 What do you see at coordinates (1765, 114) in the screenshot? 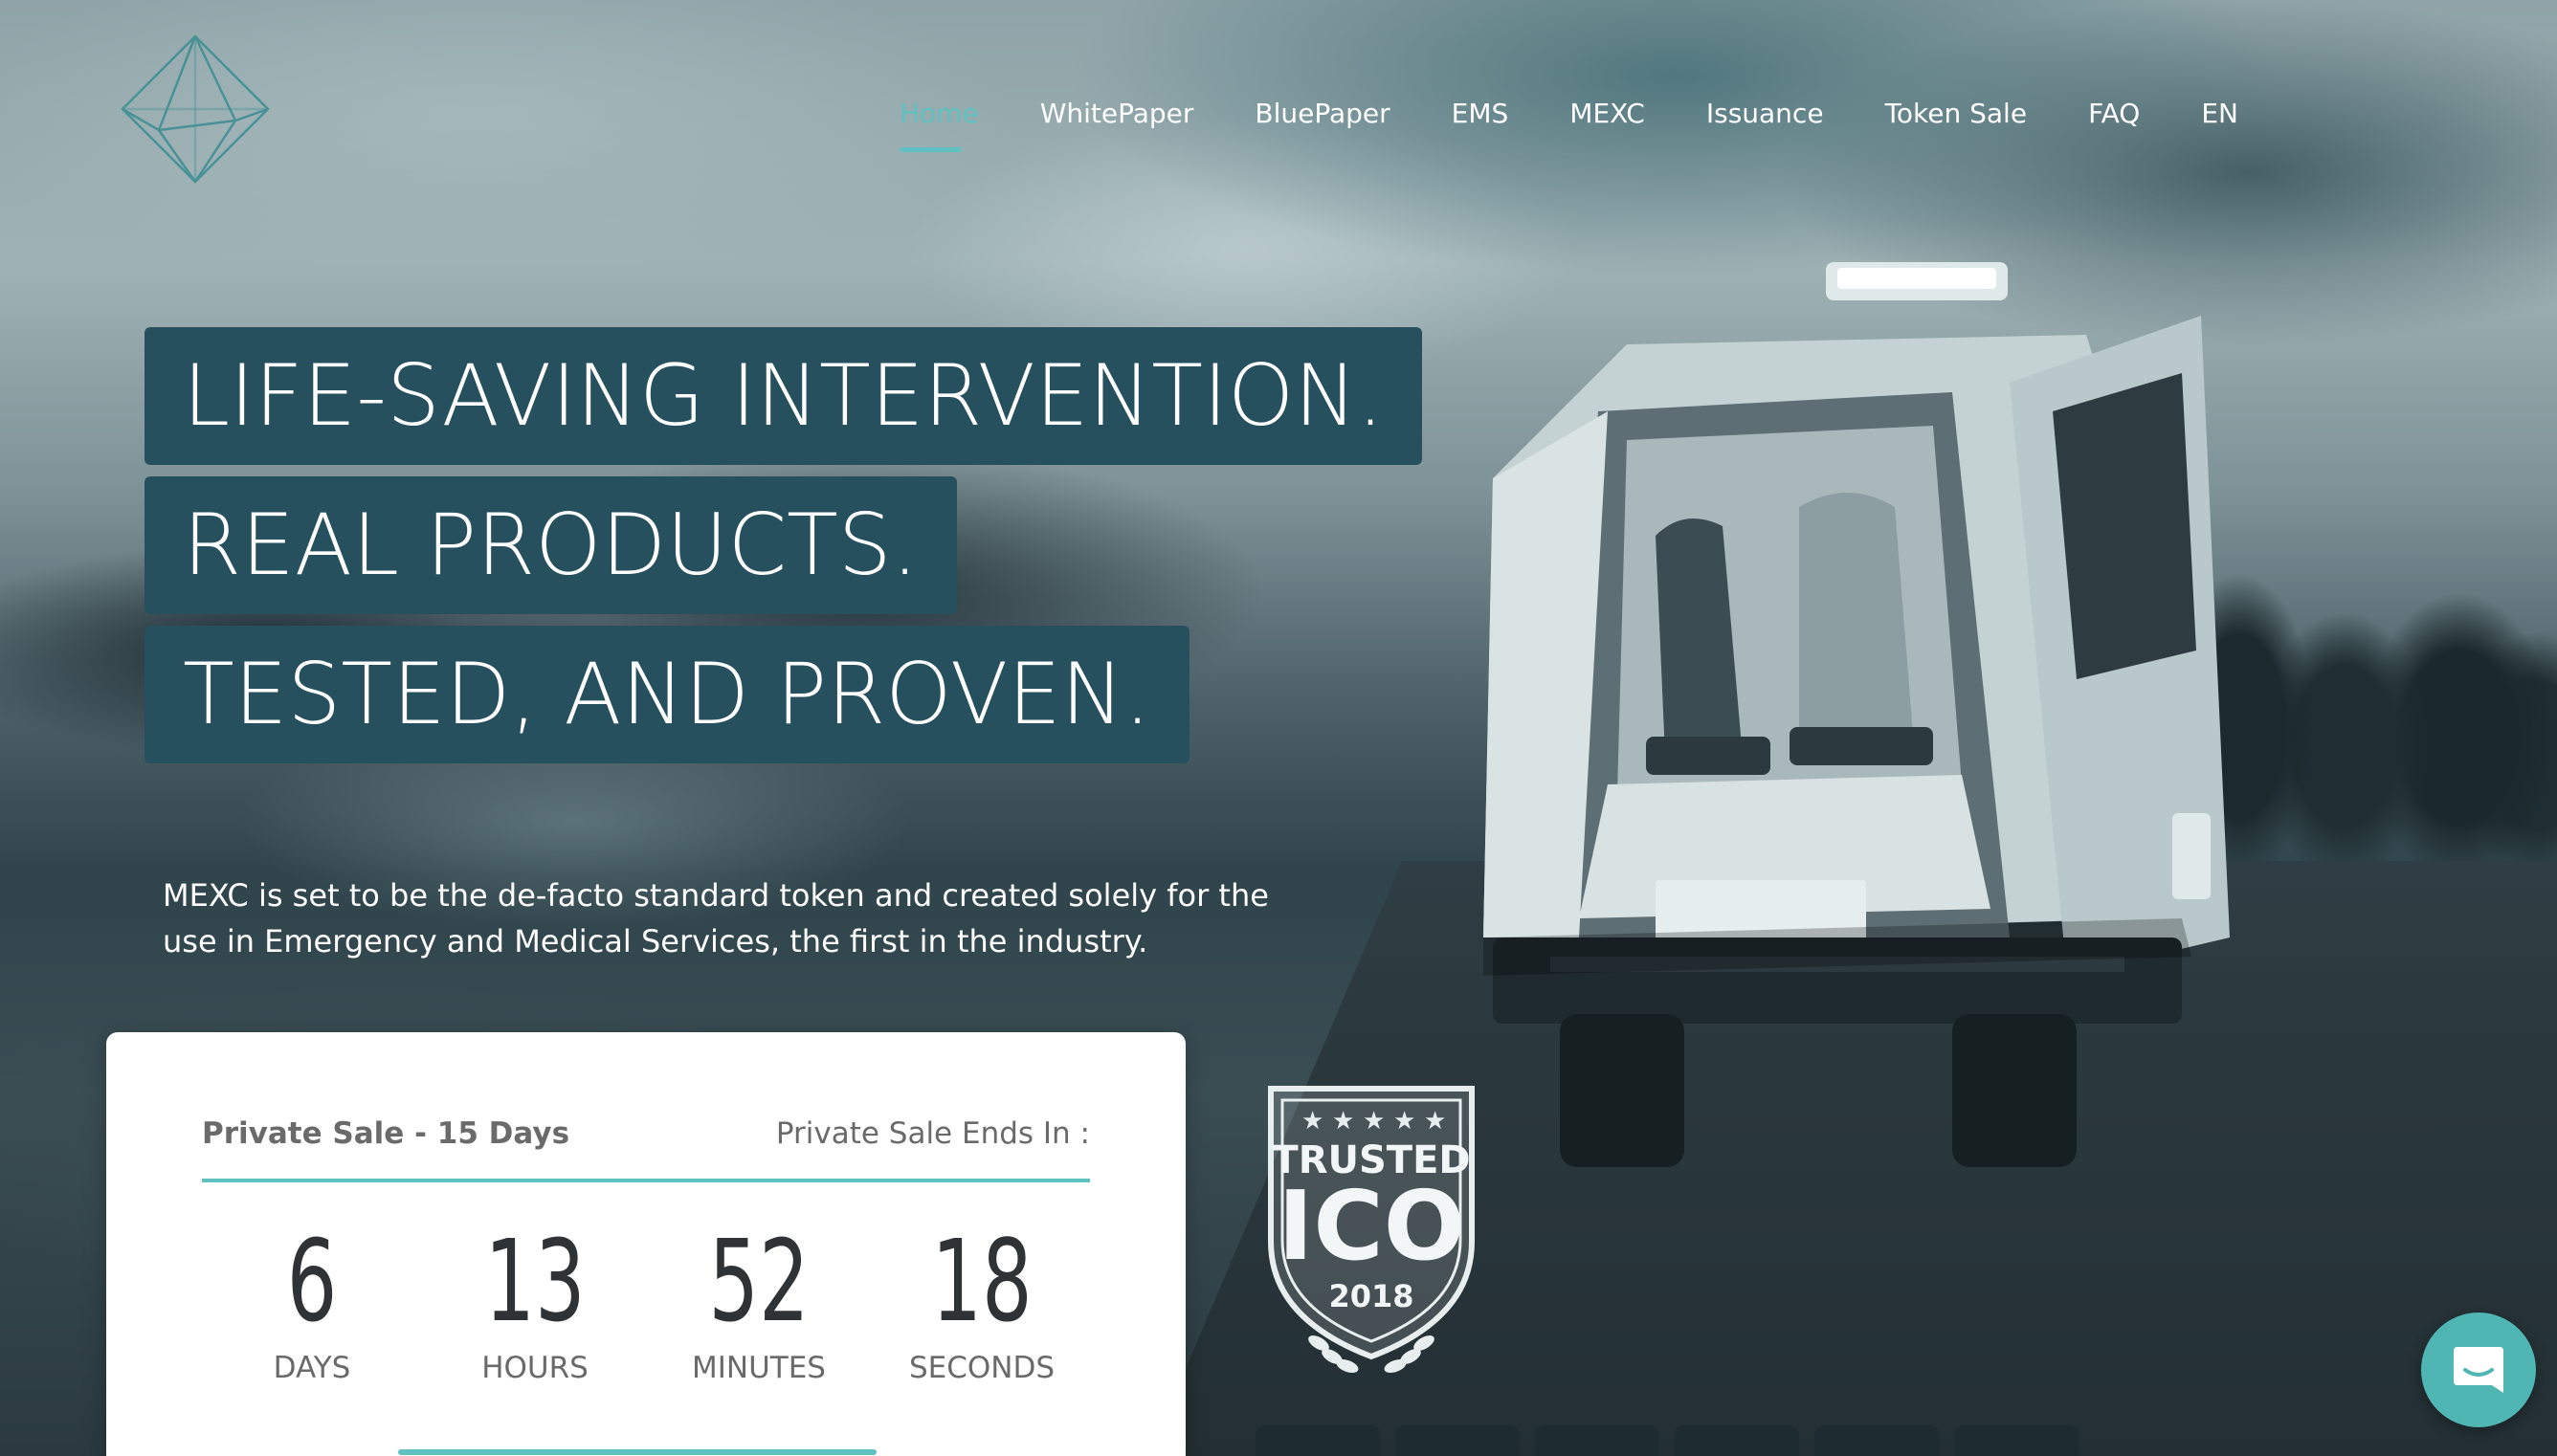
I see `nav-item-issuance: Issuance` at bounding box center [1765, 114].